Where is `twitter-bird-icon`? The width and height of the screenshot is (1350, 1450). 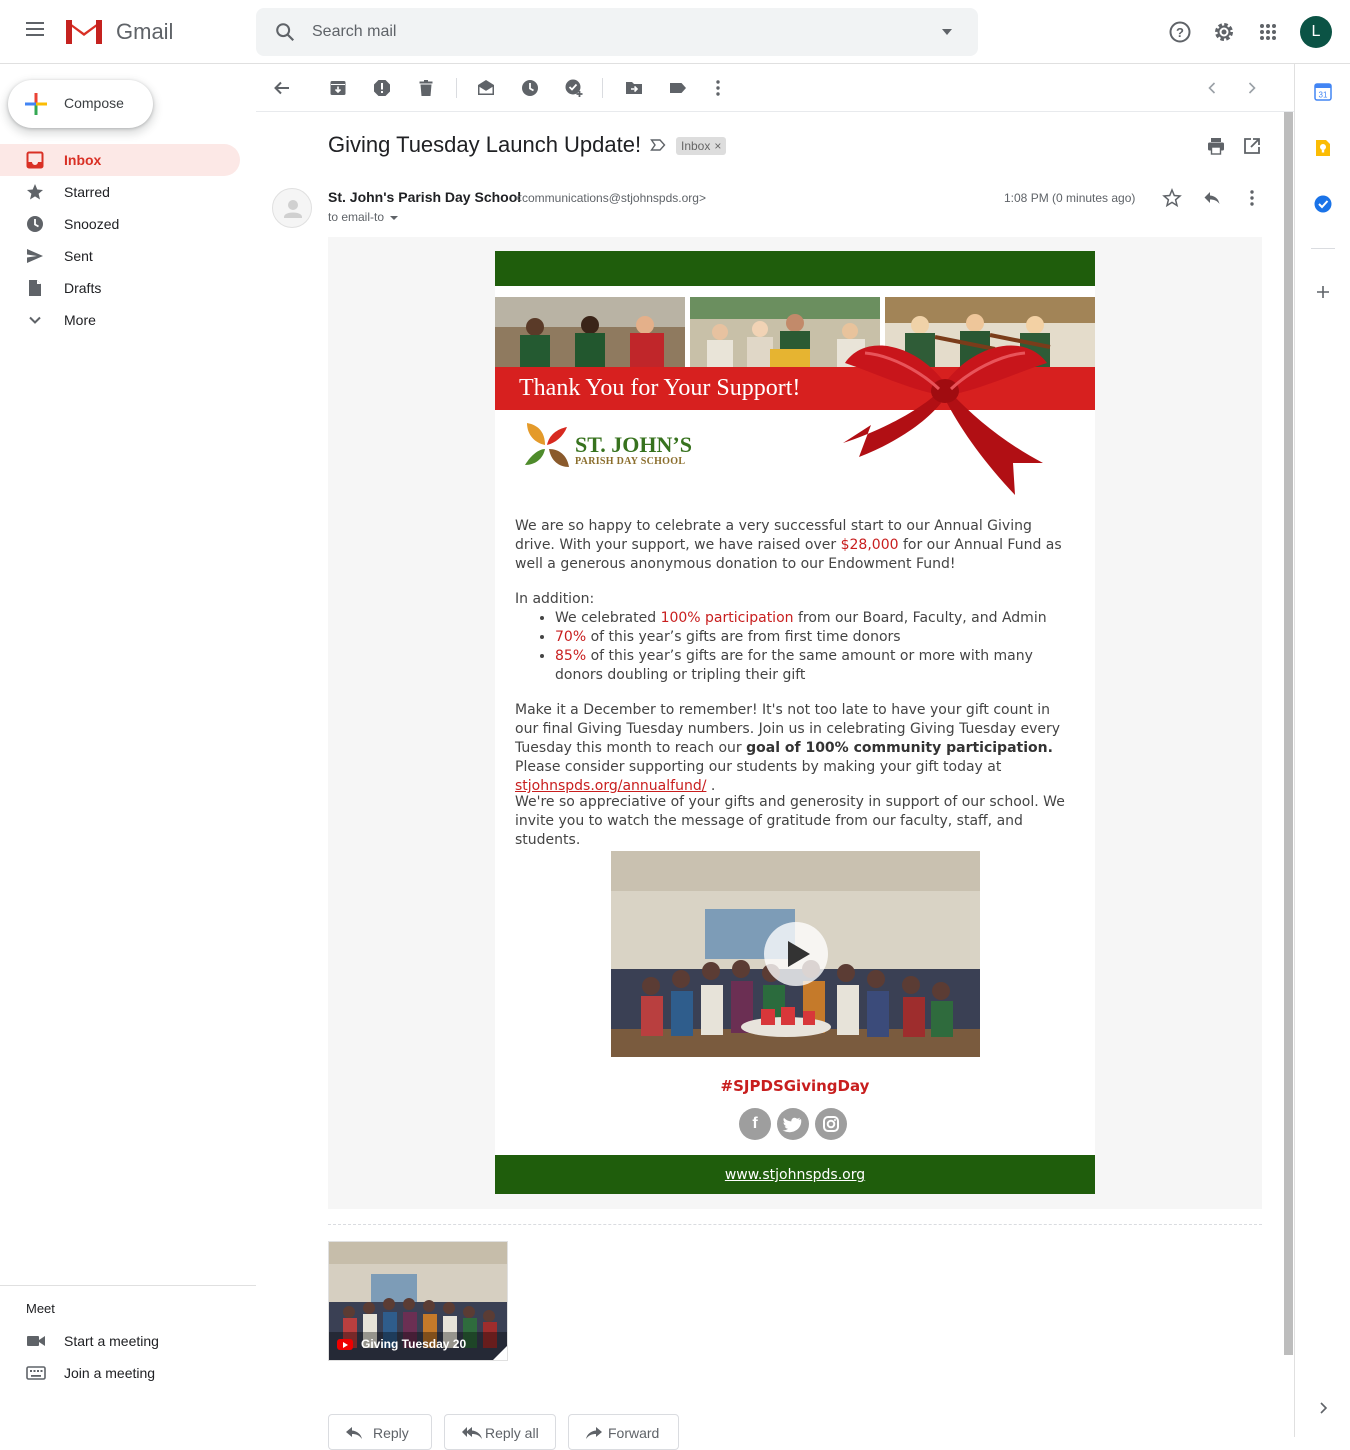
twitter-bird-icon is located at coordinates (793, 1124).